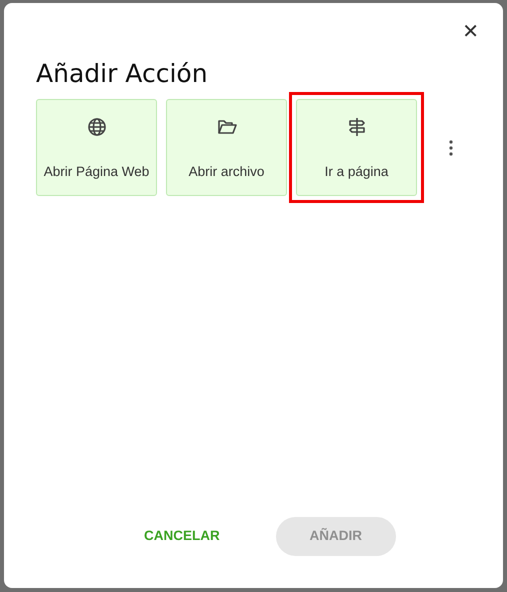 This screenshot has width=507, height=592. What do you see at coordinates (451, 147) in the screenshot?
I see `more-options-icon` at bounding box center [451, 147].